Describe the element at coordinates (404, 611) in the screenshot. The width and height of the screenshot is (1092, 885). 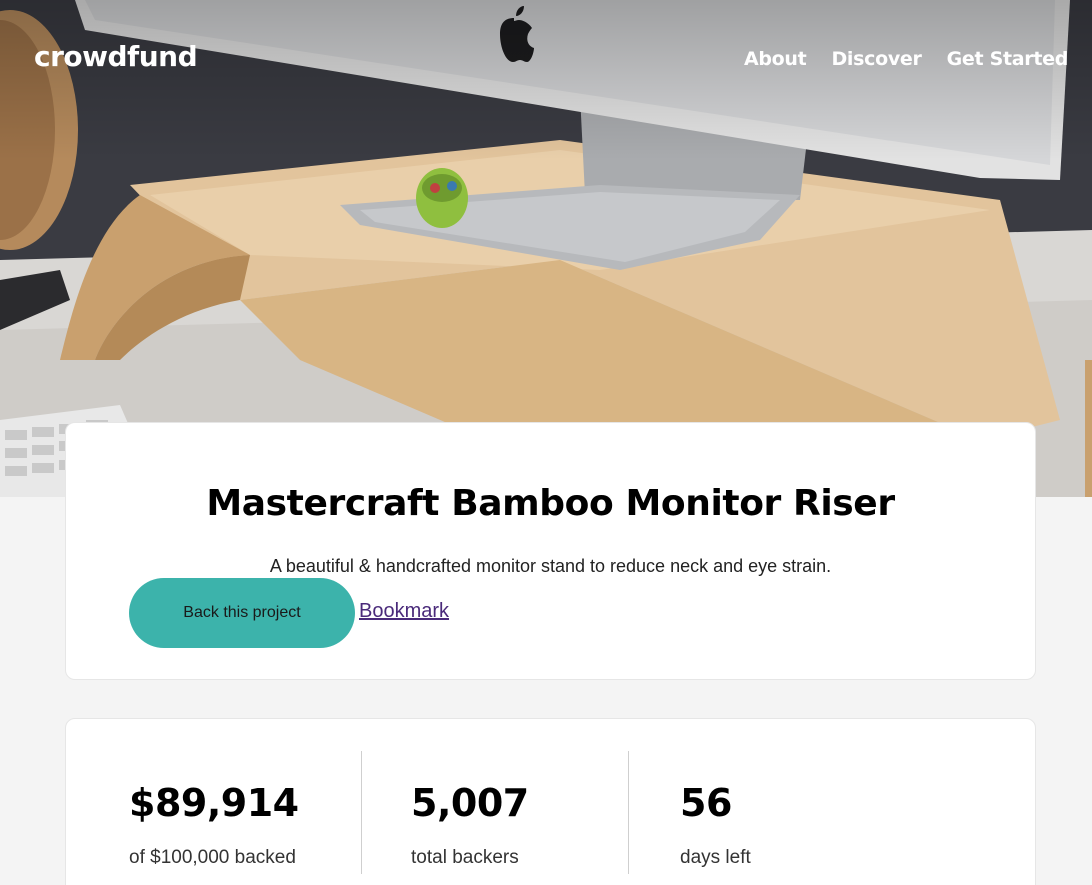
I see `bookmark-link: Bookmark` at that location.